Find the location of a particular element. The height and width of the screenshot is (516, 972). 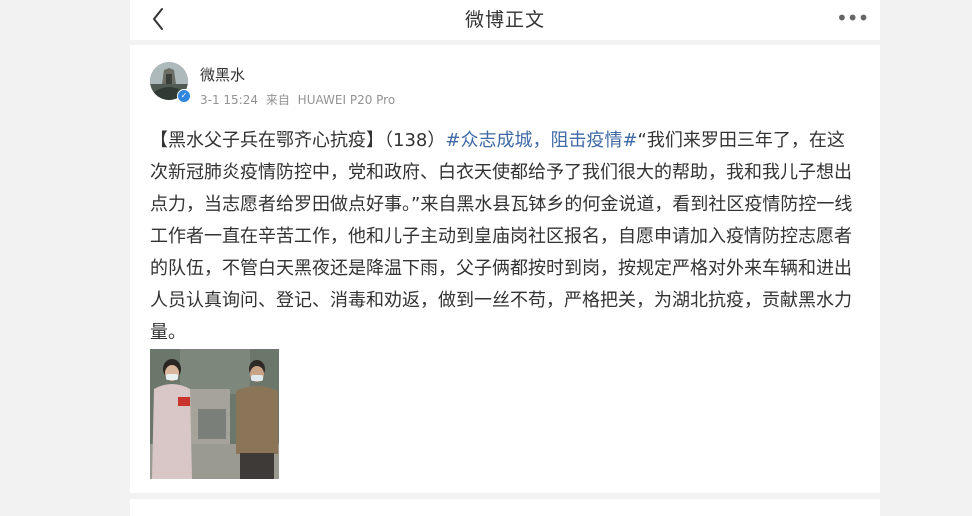

post-meta: 3-1 15:24 来自 HUAWEI P20 Pro is located at coordinates (297, 99).